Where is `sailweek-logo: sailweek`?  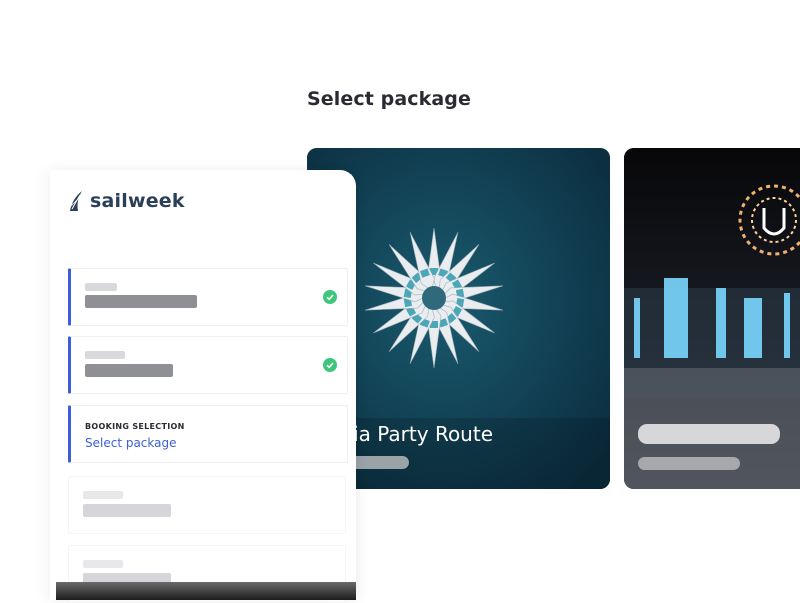 sailweek-logo: sailweek is located at coordinates (126, 201).